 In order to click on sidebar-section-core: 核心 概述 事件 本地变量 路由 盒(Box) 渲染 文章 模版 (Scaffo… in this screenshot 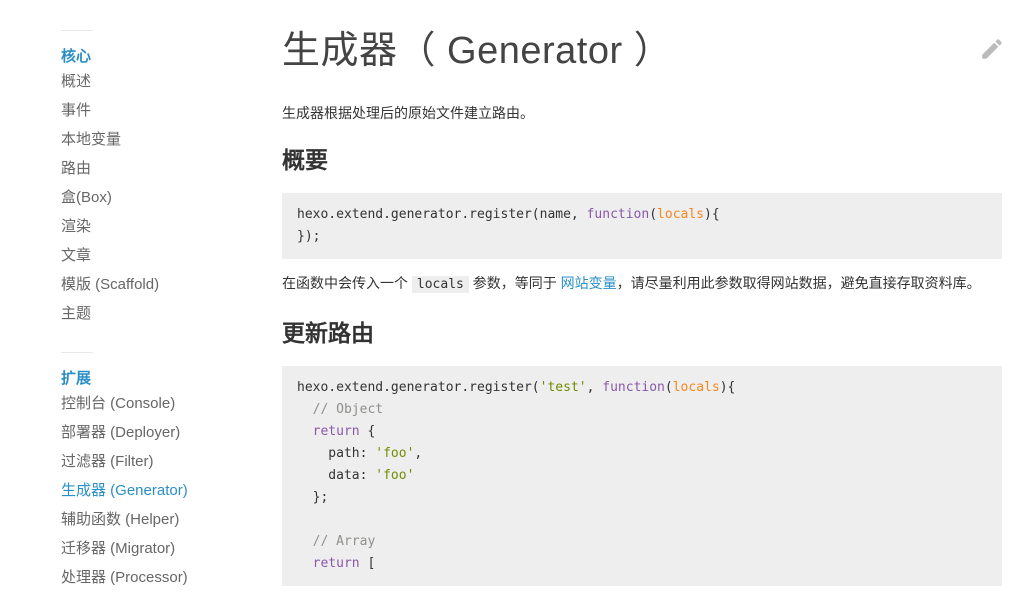, I will do `click(161, 179)`.